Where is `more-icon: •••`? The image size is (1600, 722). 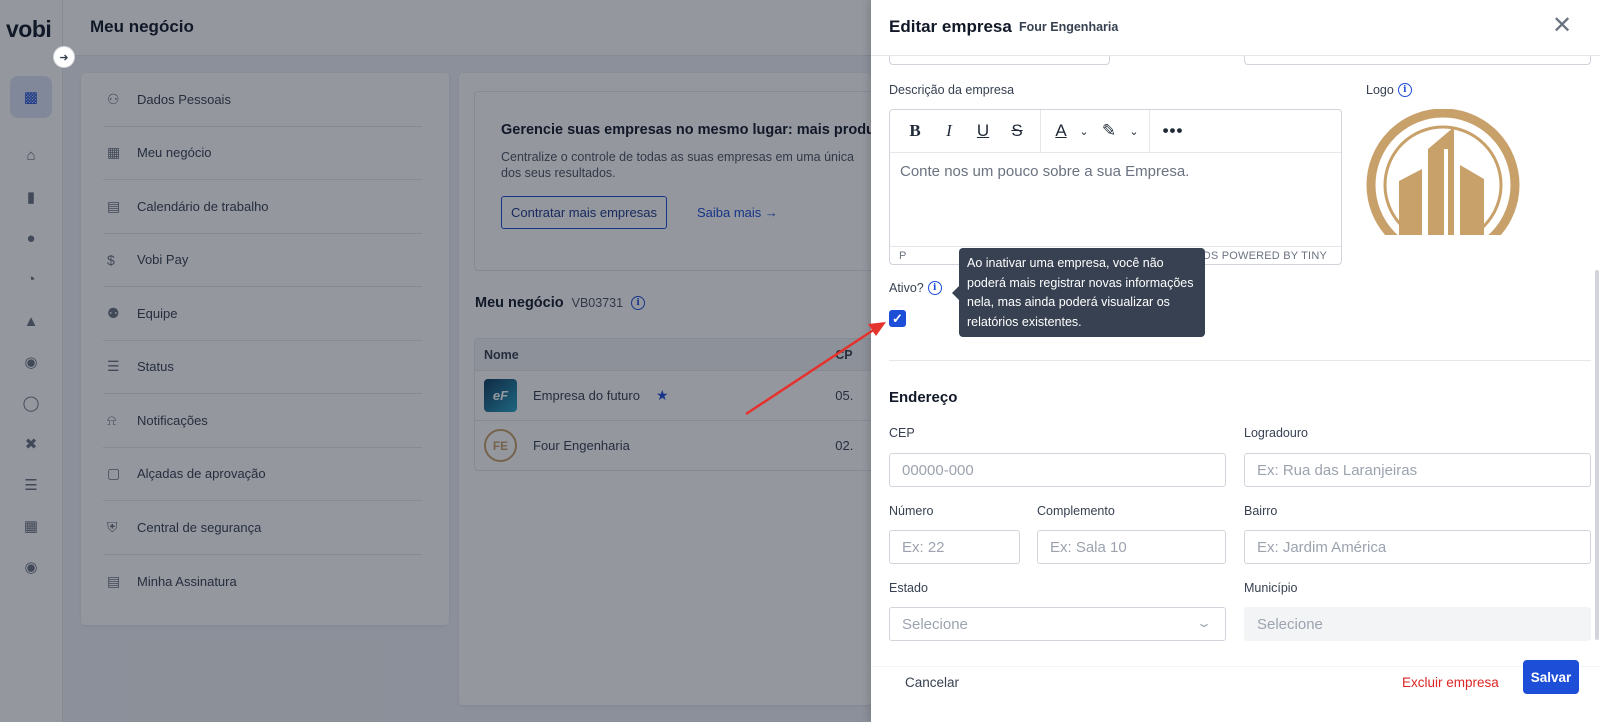 more-icon: ••• is located at coordinates (1173, 131).